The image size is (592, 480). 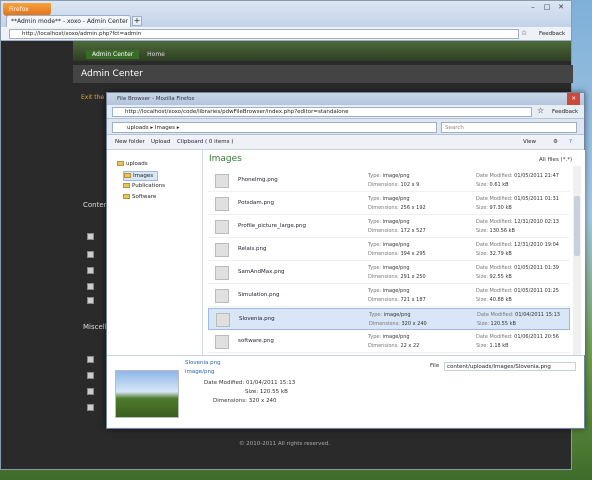 What do you see at coordinates (494, 254) in the screenshot?
I see `file-size: Size: 32.79 kB` at bounding box center [494, 254].